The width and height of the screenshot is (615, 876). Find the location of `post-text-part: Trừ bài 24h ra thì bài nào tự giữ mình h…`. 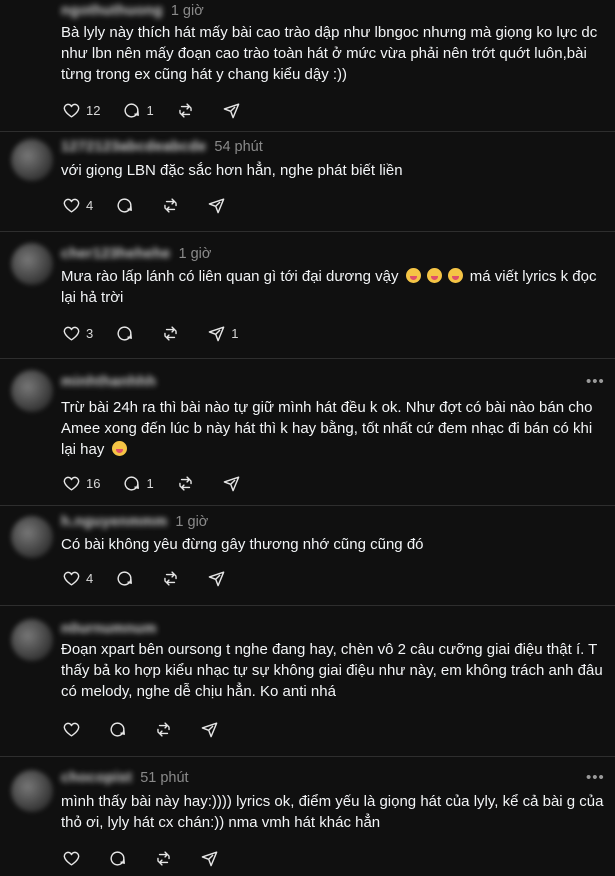

post-text-part: Trừ bài 24h ra thì bài nào tự giữ mình h… is located at coordinates (327, 428).